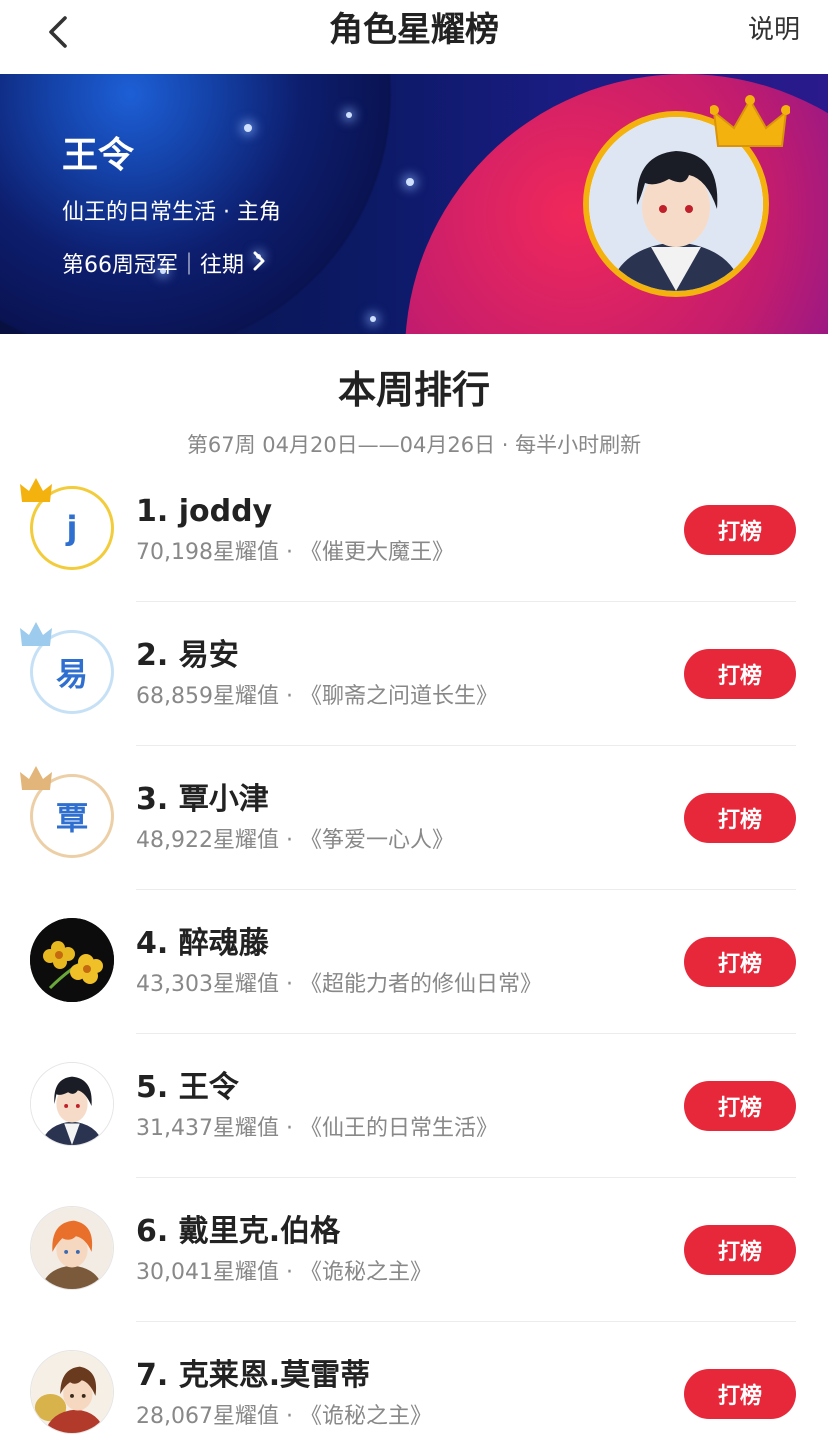  I want to click on rank-name: 7. 克莱恩.莫雷蒂, so click(253, 1375).